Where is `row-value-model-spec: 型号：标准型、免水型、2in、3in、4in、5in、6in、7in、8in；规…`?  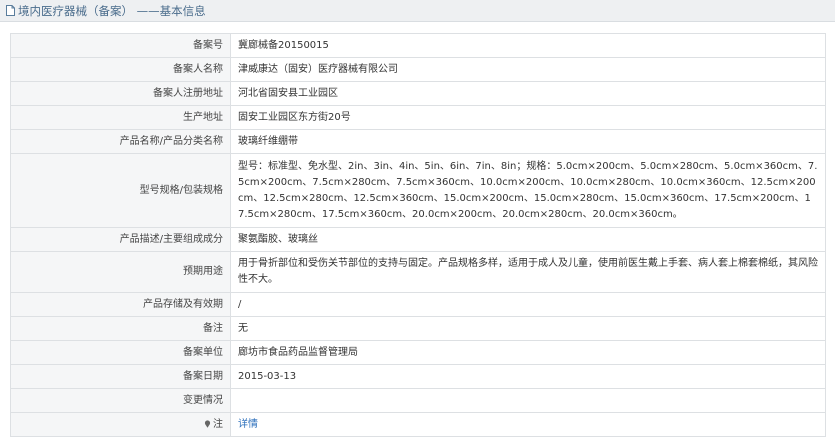 row-value-model-spec: 型号：标准型、免水型、2in、3in、4in、5in、6in、7in、8in；规… is located at coordinates (528, 190).